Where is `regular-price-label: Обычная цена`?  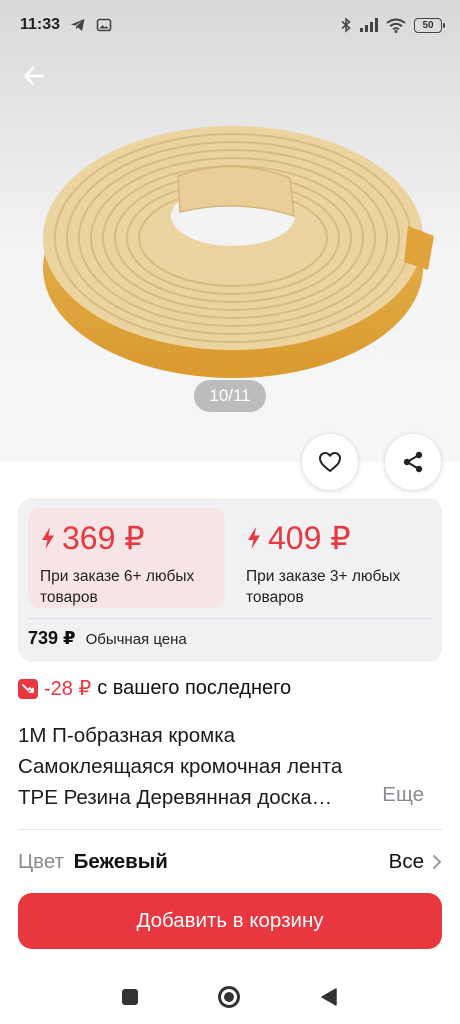
regular-price-label: Обычная цена is located at coordinates (136, 639).